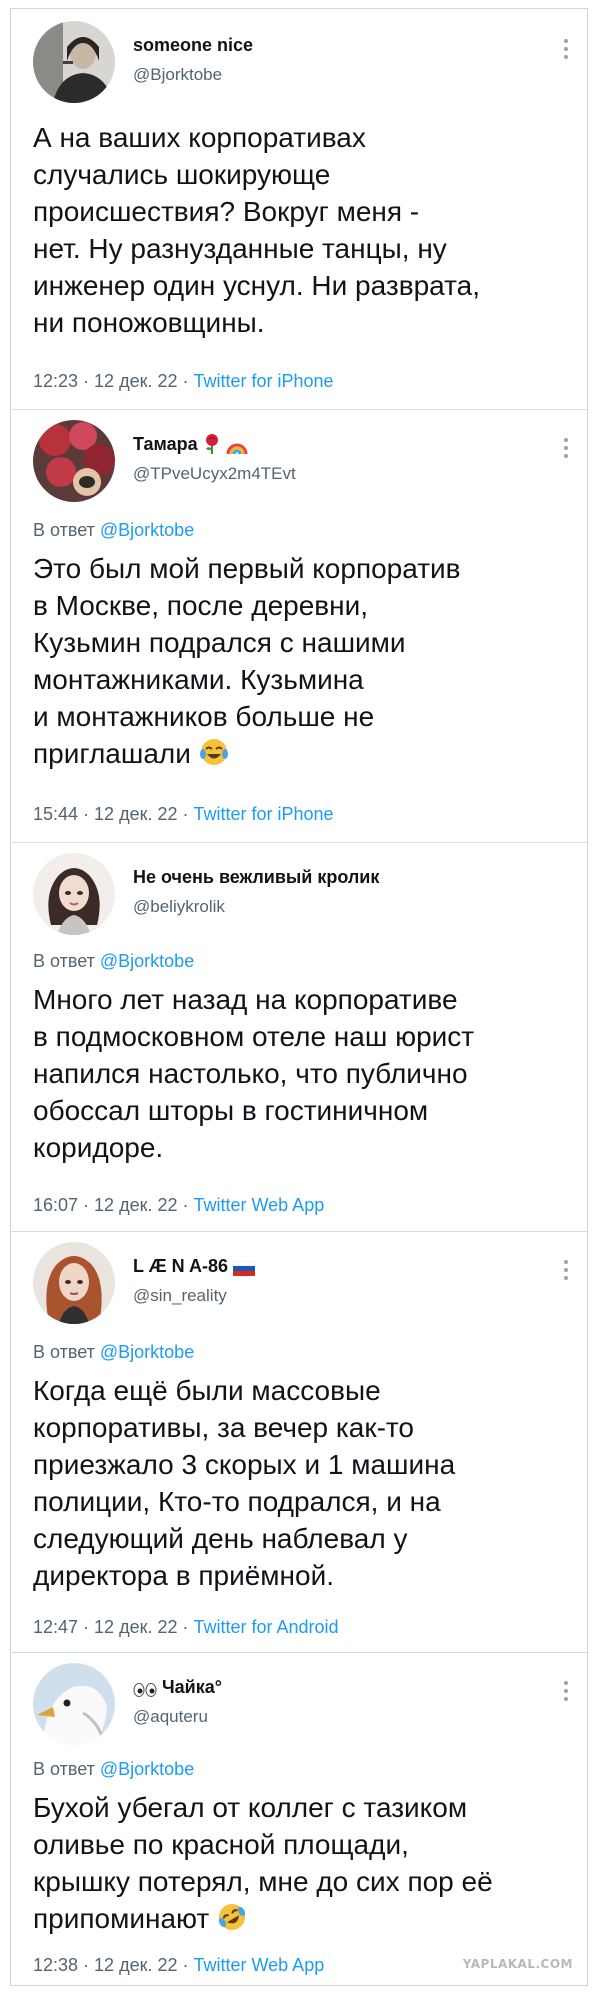 Image resolution: width=600 pixels, height=2000 pixels. What do you see at coordinates (256, 285) in the screenshot?
I see `tweet-line: инженер один уснул. Ни разврата,` at bounding box center [256, 285].